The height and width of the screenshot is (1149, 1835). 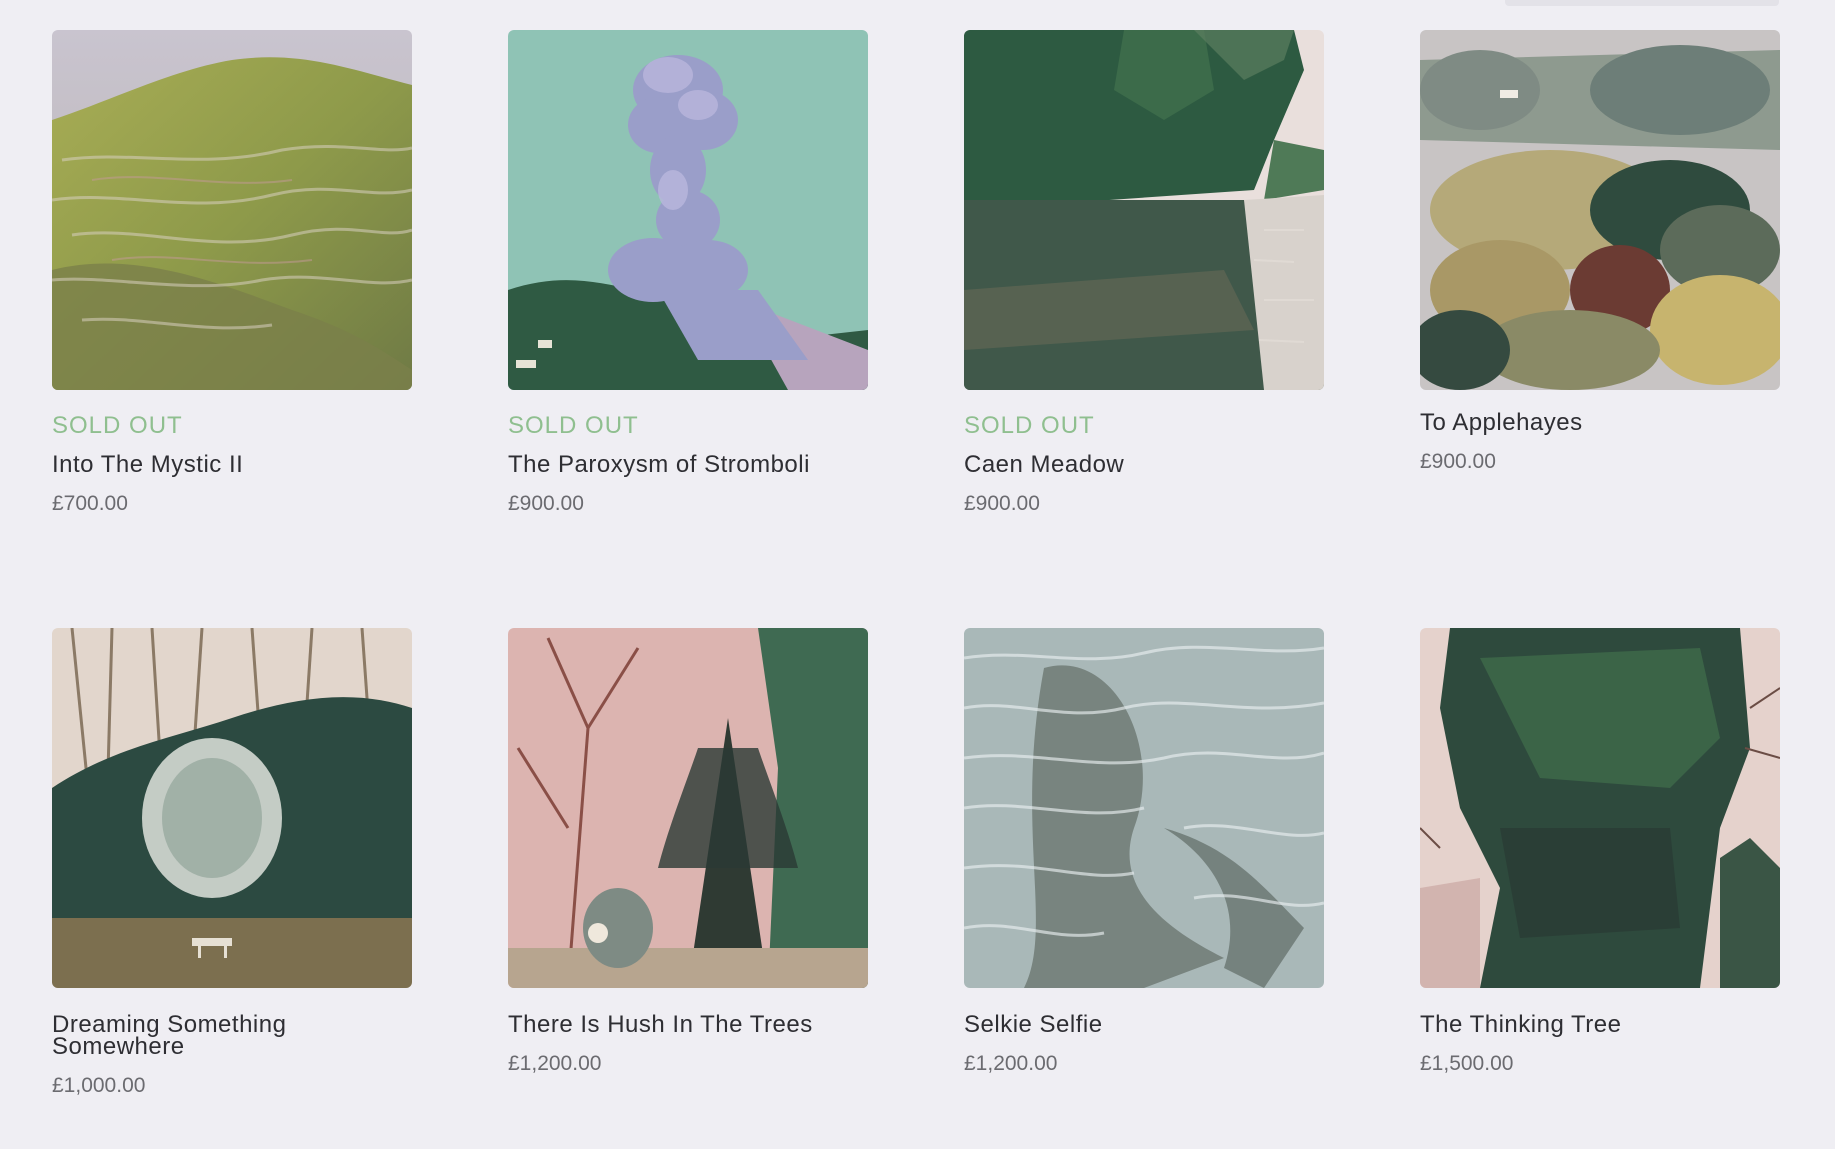 What do you see at coordinates (688, 1025) in the screenshot?
I see `product-title: There Is Hush In The Trees` at bounding box center [688, 1025].